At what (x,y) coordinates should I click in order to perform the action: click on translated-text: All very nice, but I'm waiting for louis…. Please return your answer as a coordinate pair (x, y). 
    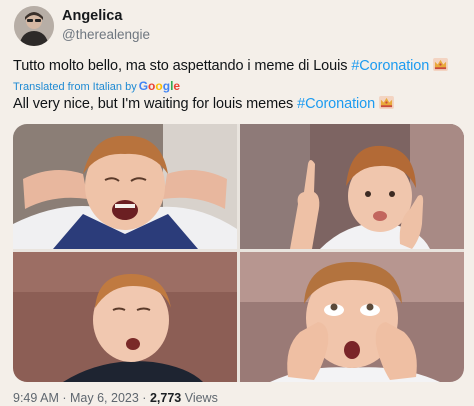
    Looking at the image, I should click on (153, 104).